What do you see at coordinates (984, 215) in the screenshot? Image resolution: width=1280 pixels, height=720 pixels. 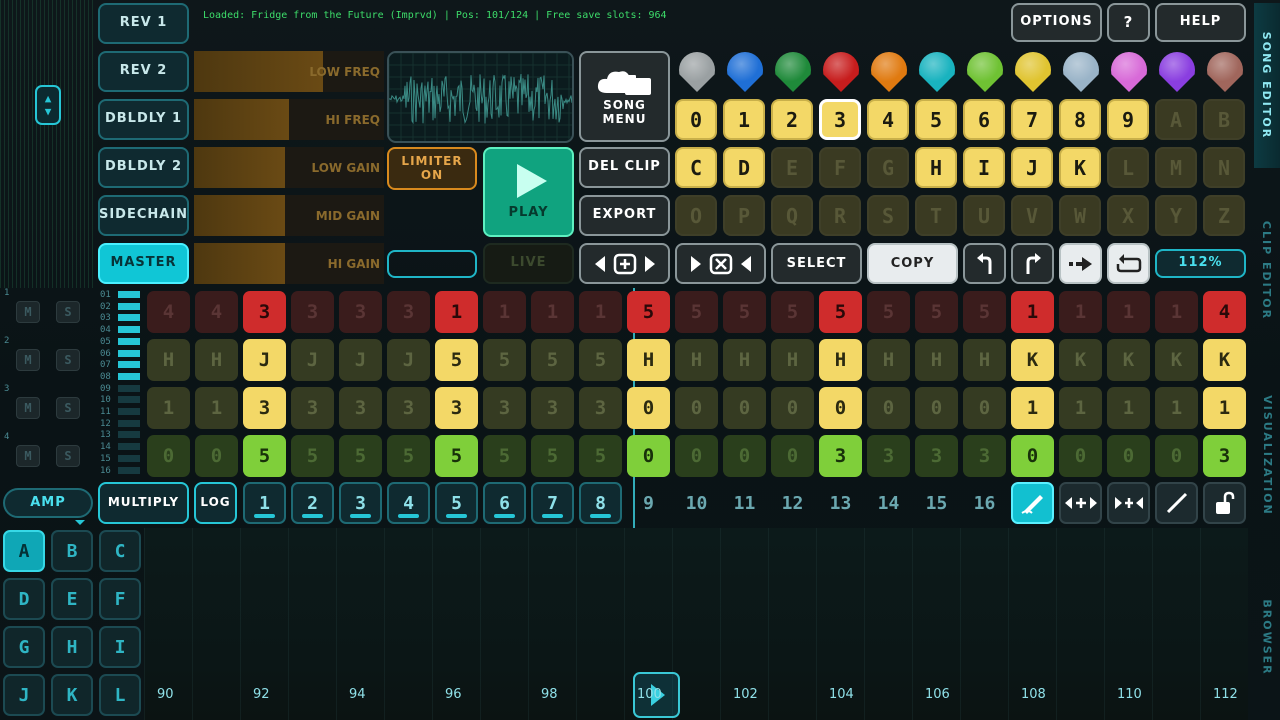 I see `pattern-key: U` at bounding box center [984, 215].